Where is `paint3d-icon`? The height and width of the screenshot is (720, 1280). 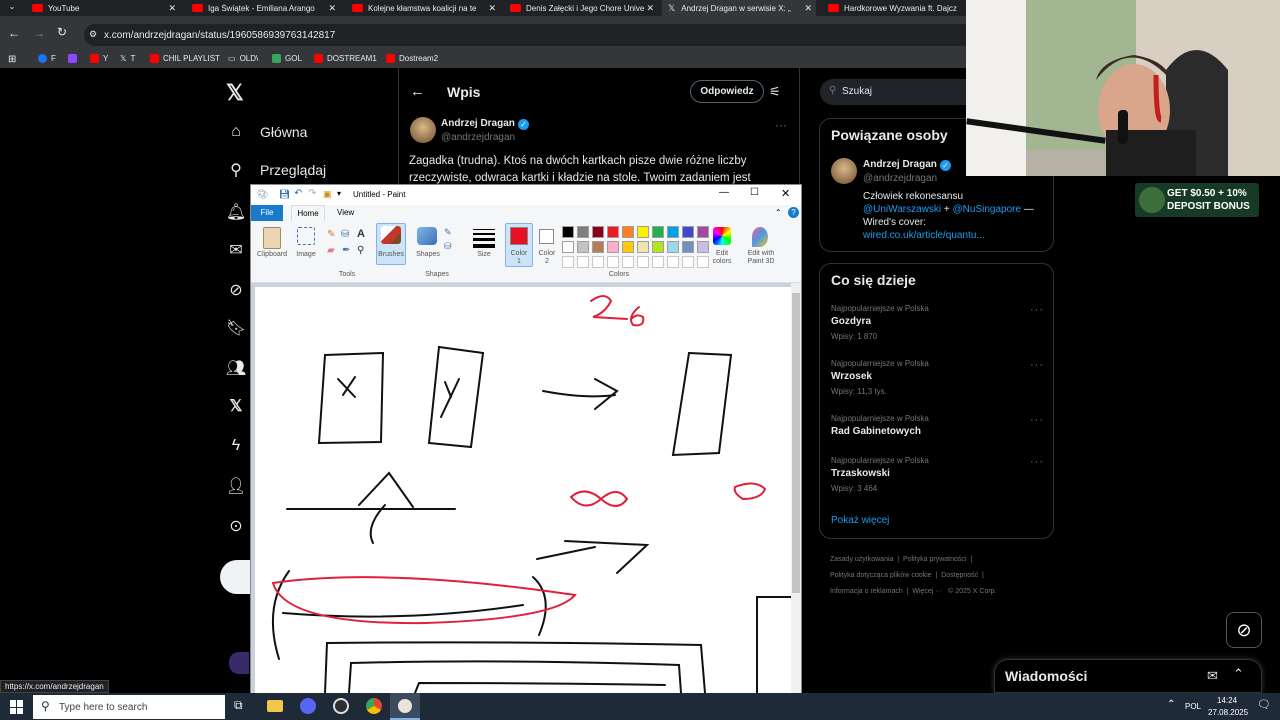
paint3d-icon is located at coordinates (760, 237).